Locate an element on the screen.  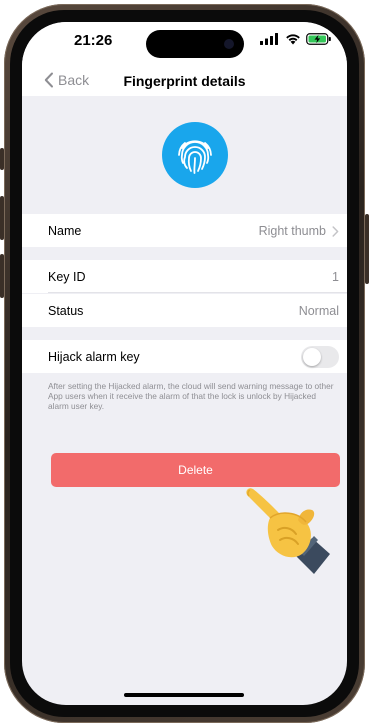
front-camera is located at coordinates (229, 44).